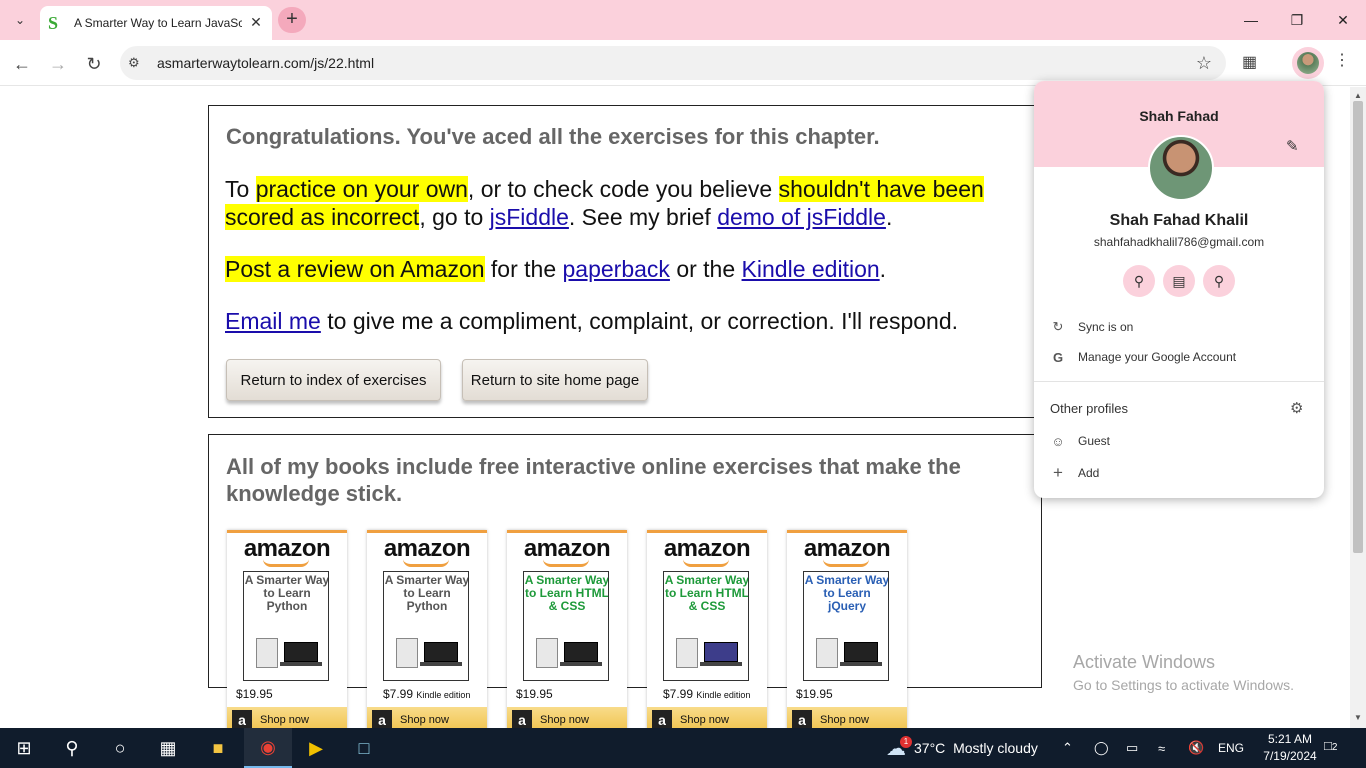  Describe the element at coordinates (616, 269) in the screenshot. I see `paperback-link: paperback` at that location.